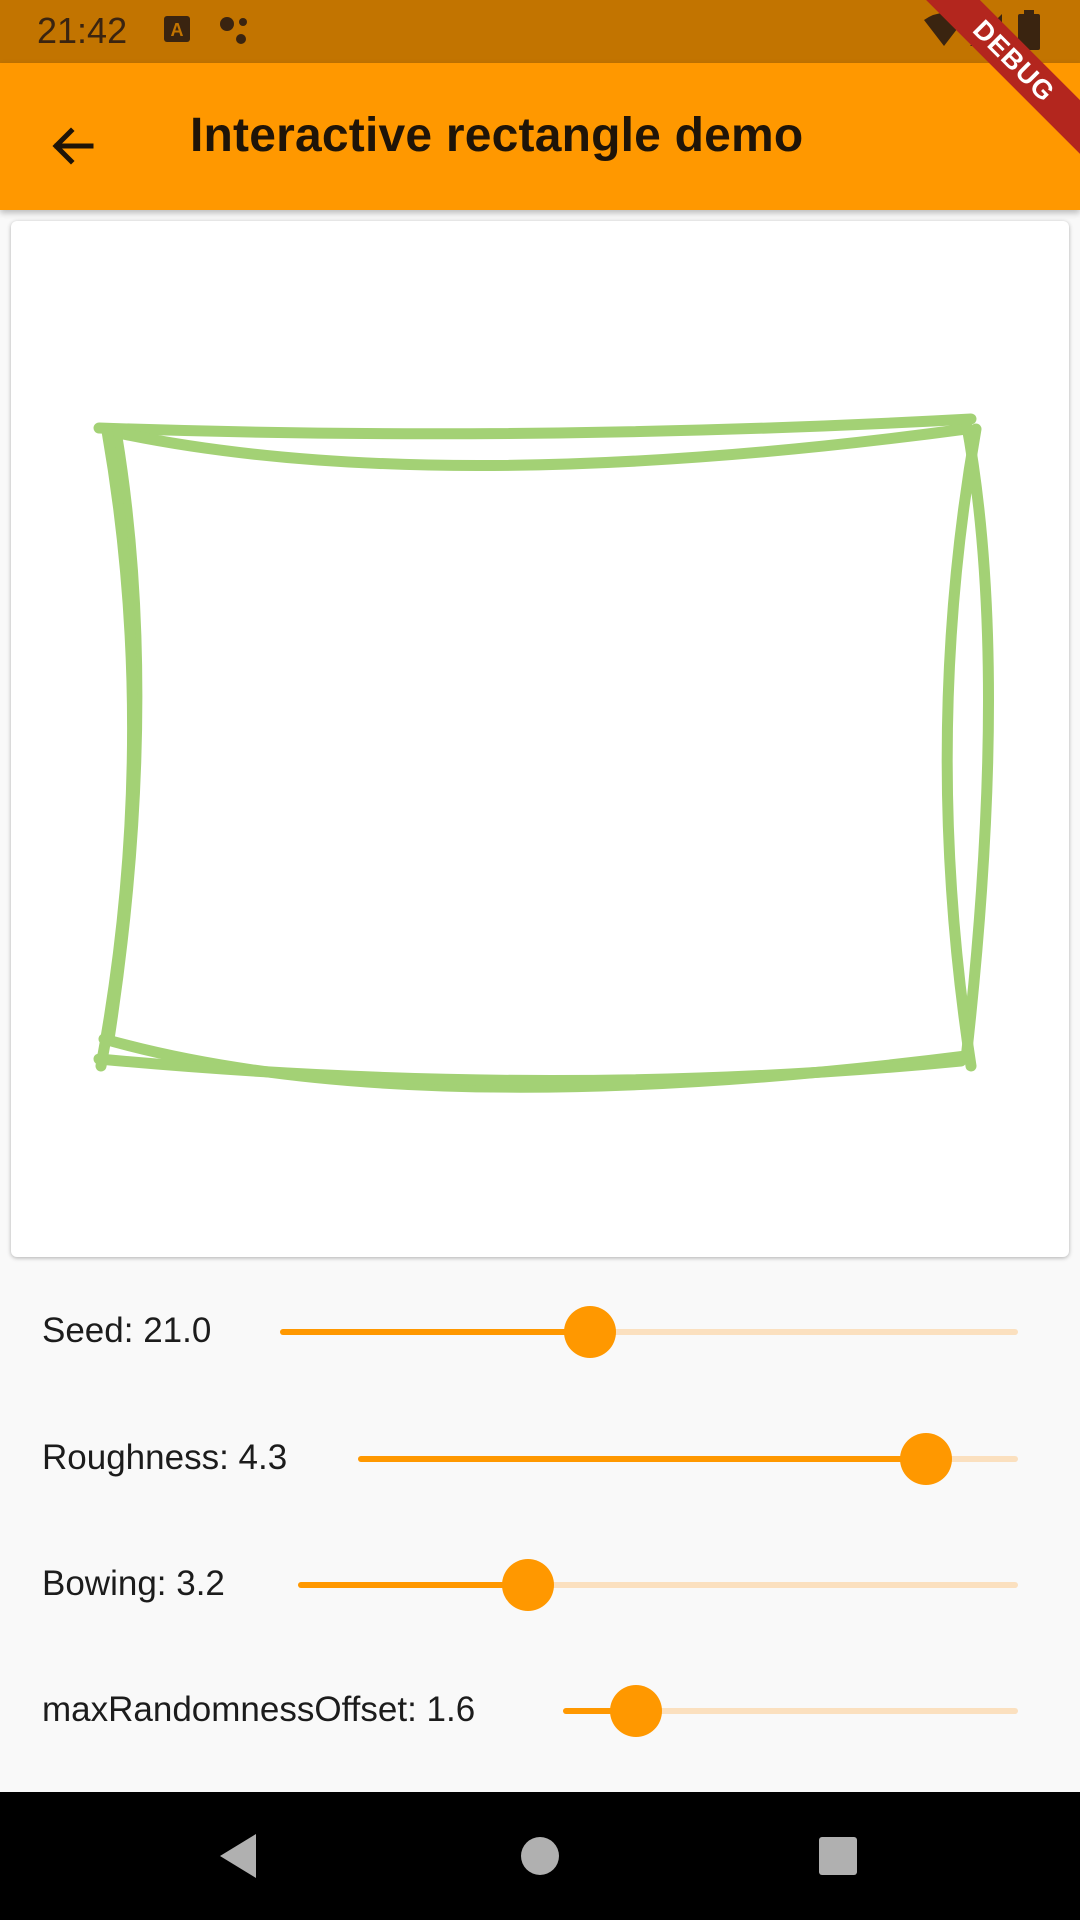 The width and height of the screenshot is (1080, 1920). I want to click on recents-square-icon, so click(838, 1856).